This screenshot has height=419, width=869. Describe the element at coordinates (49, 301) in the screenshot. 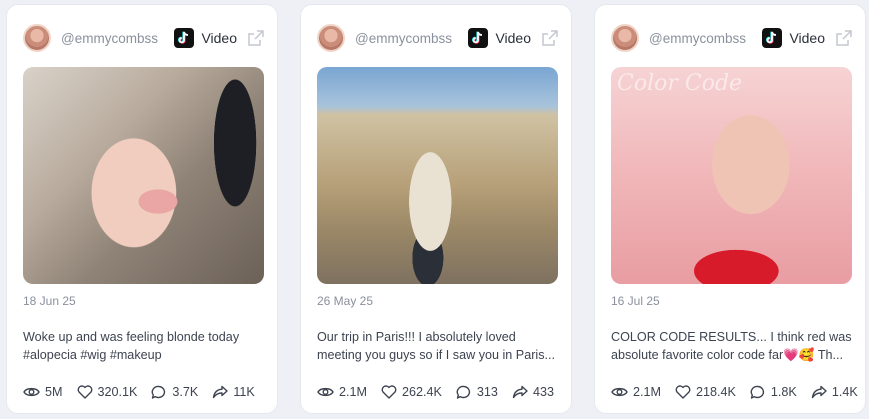

I see `post-date: 18 Jun 25` at that location.